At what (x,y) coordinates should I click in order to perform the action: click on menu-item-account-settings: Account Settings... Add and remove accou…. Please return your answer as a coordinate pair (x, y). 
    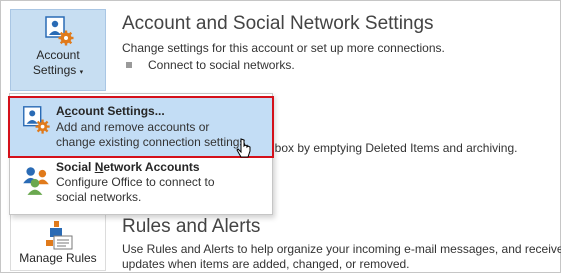
    Looking at the image, I should click on (141, 127).